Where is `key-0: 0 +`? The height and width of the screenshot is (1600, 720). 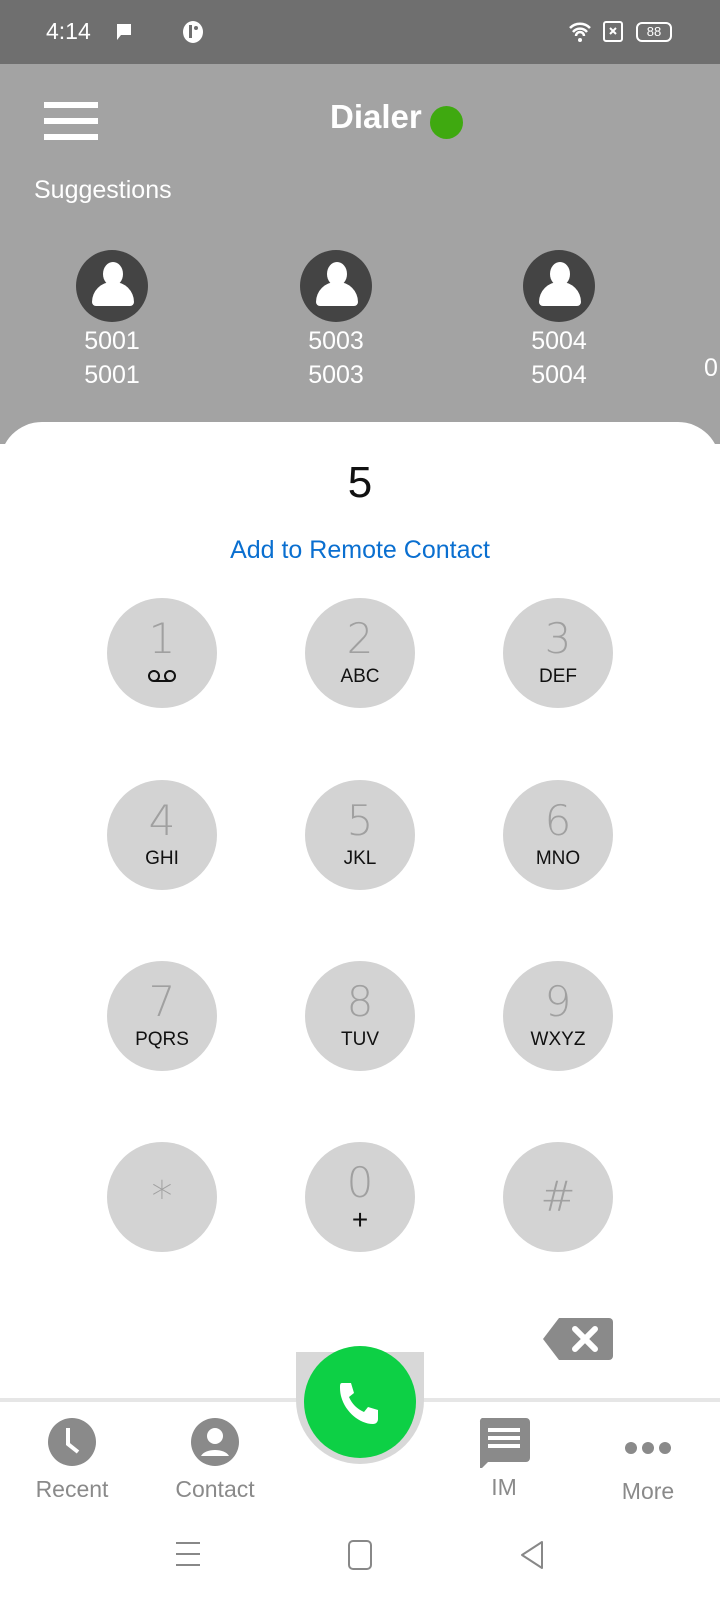 key-0: 0 + is located at coordinates (360, 1197).